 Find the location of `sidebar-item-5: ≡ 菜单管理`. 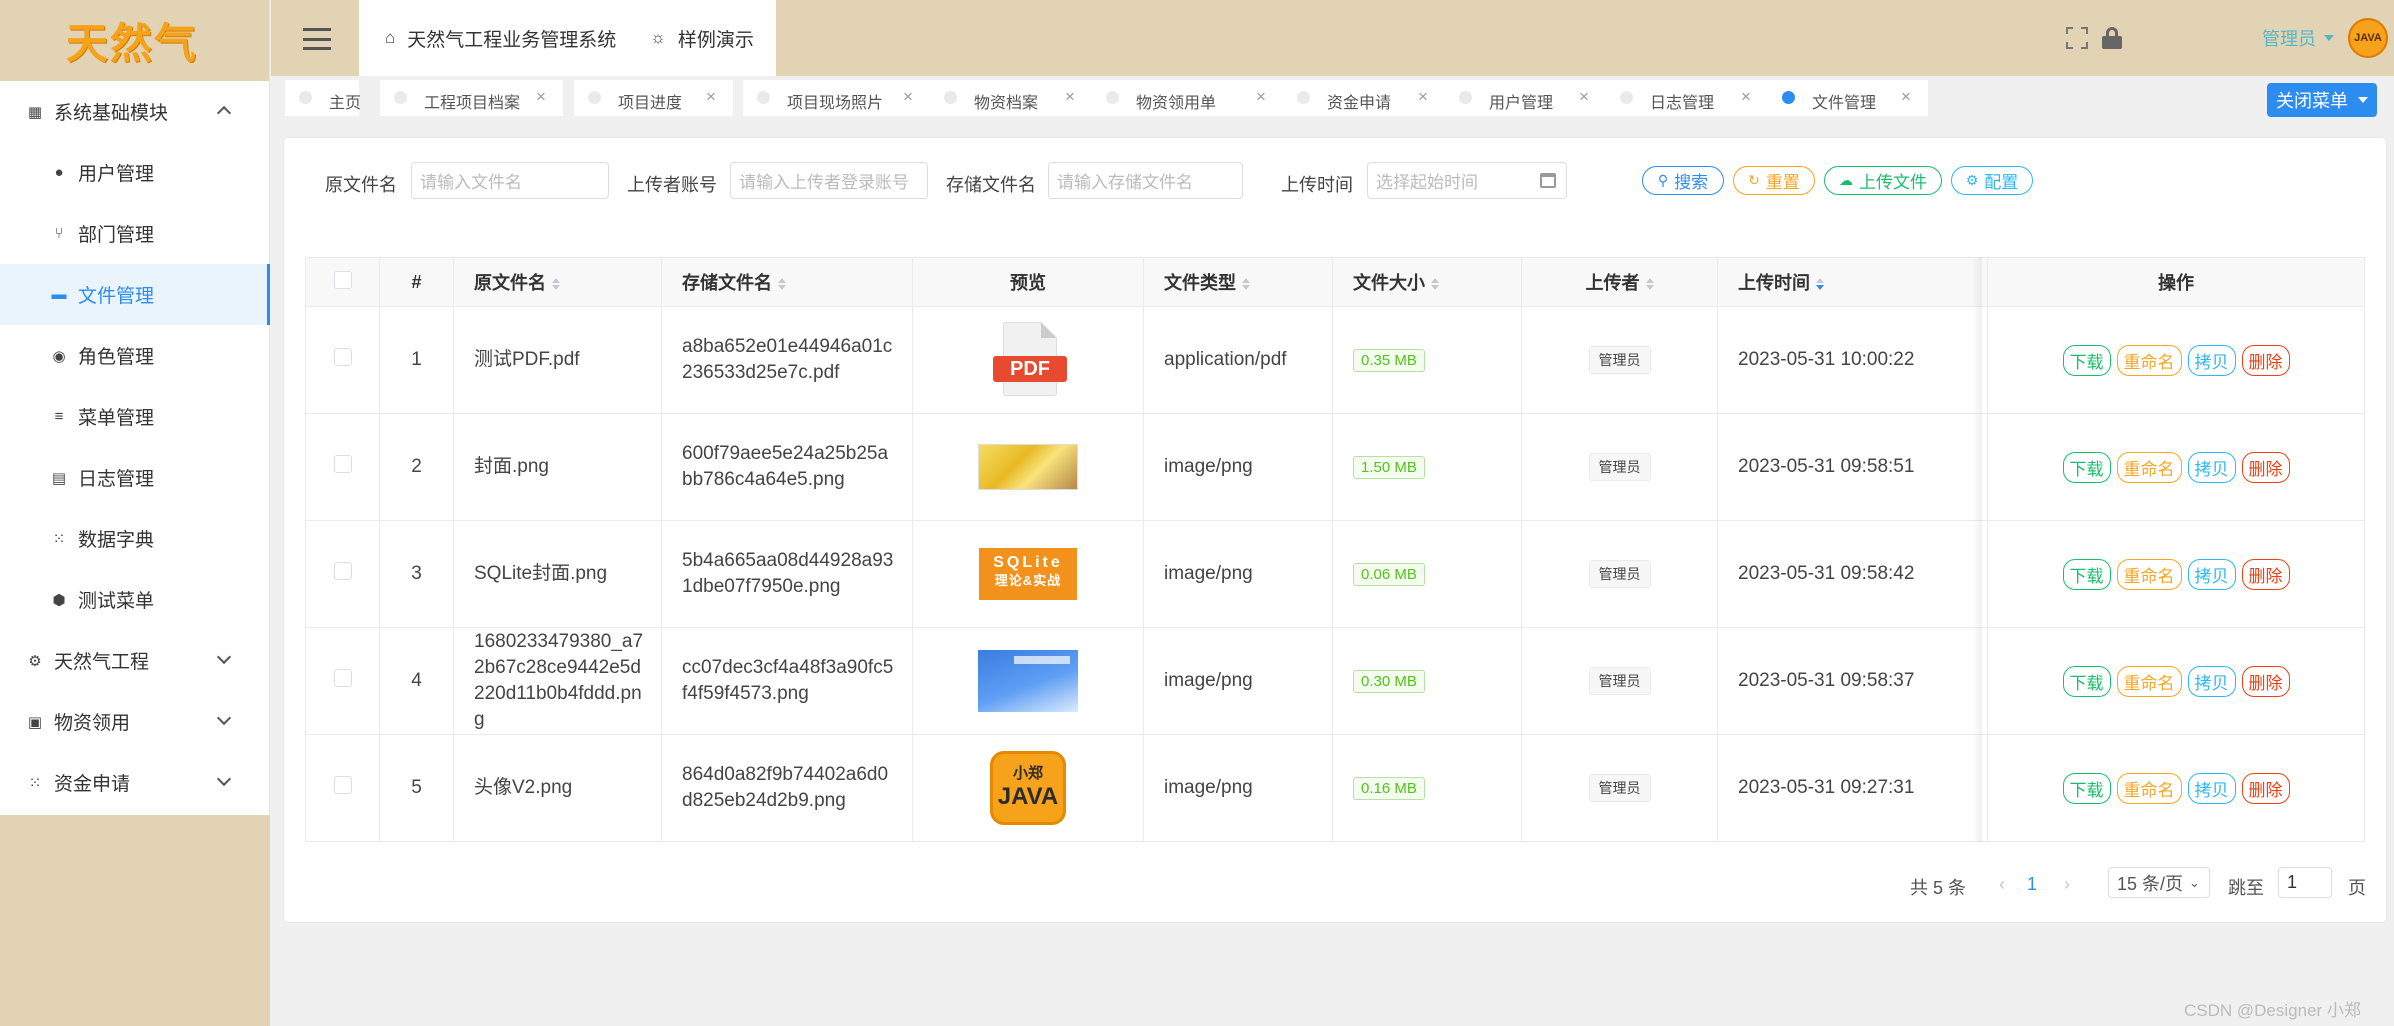

sidebar-item-5: ≡ 菜单管理 is located at coordinates (134, 416).